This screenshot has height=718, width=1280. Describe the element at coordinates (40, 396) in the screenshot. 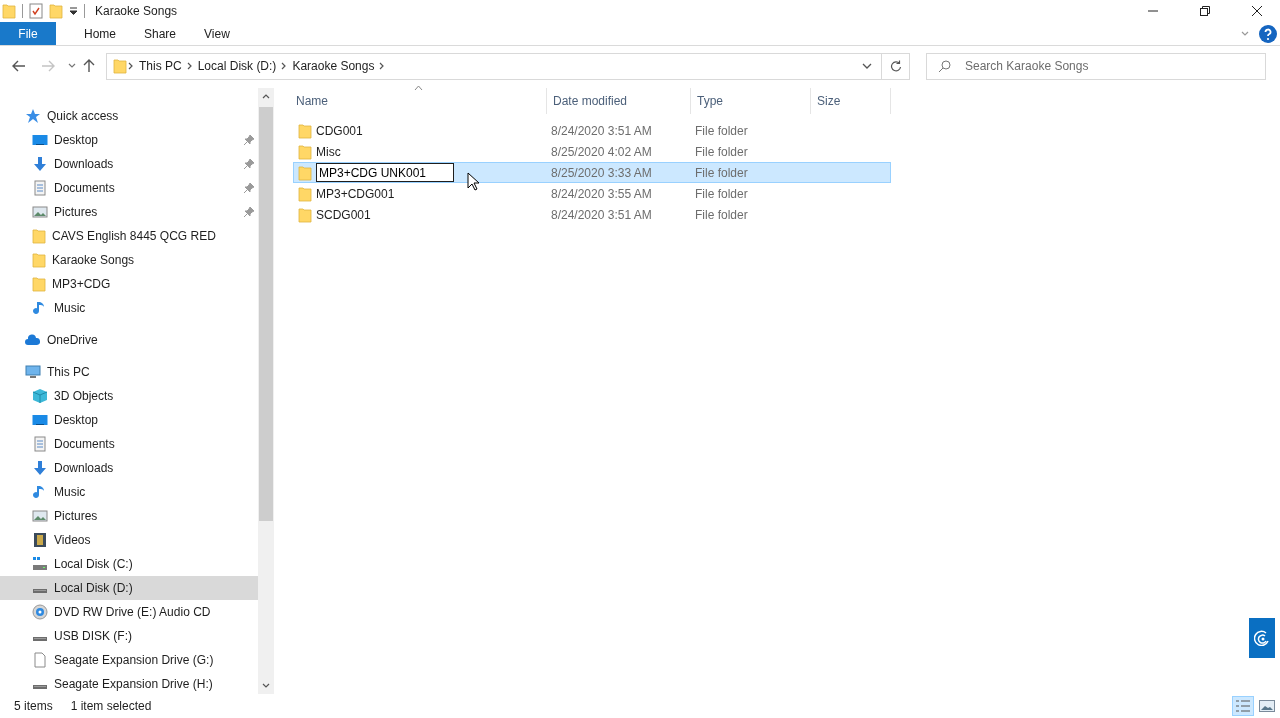

I see `cube-icon` at that location.